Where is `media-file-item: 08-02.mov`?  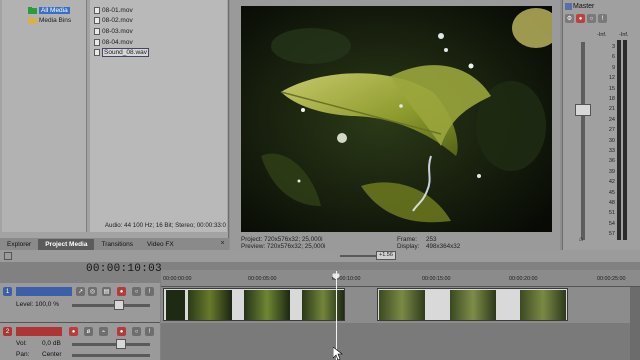
media-file-item: 08-02.mov is located at coordinates (113, 20).